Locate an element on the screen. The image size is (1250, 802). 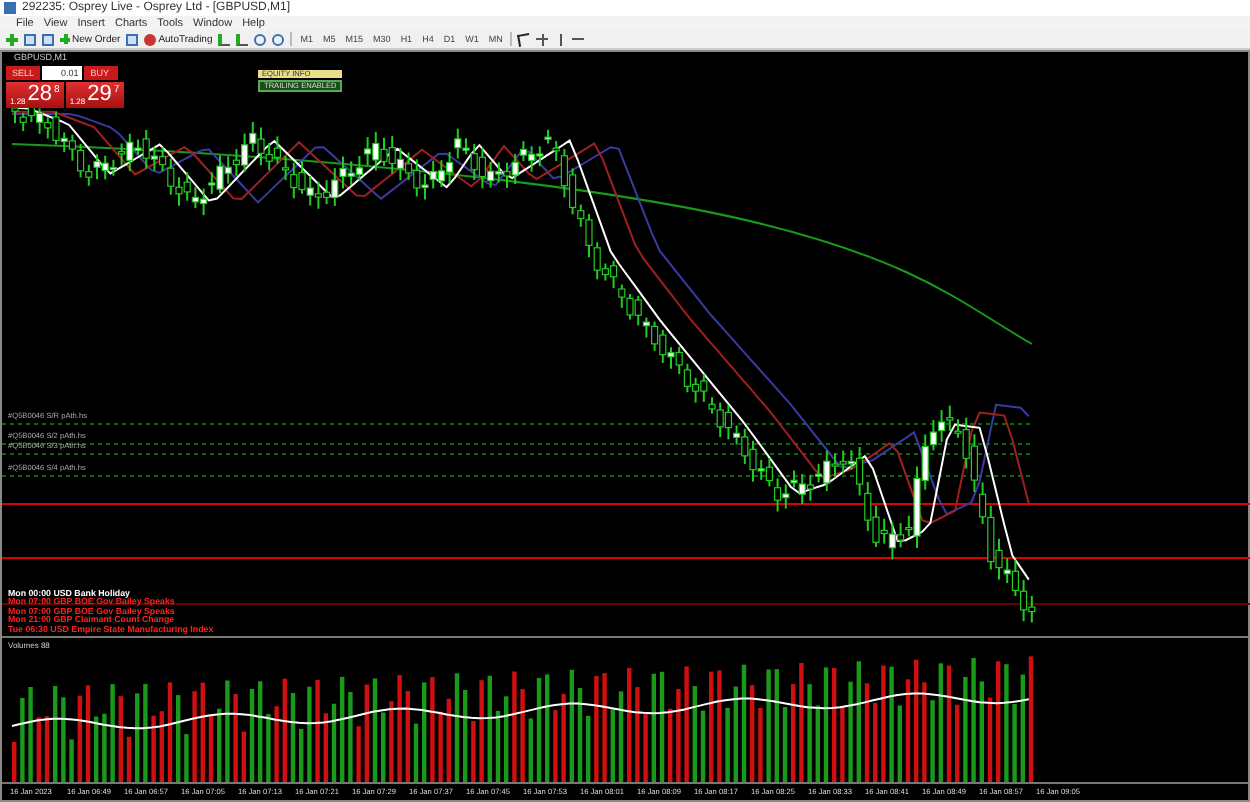
crosshair-icon is located at coordinates (542, 39).